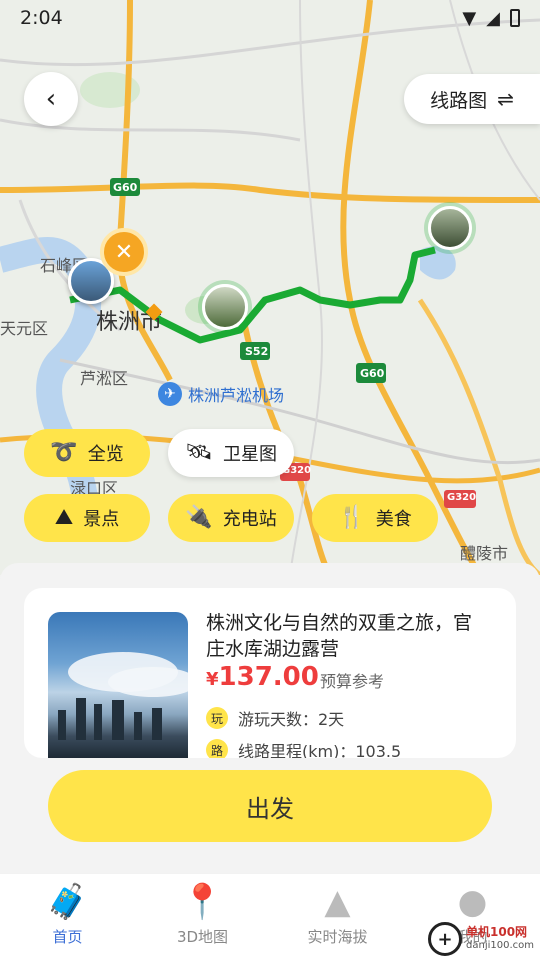 The height and width of the screenshot is (960, 540). What do you see at coordinates (339, 636) in the screenshot?
I see `route-title: 株洲文化与自然的双重之旅，官庄水库湖边露营` at bounding box center [339, 636].